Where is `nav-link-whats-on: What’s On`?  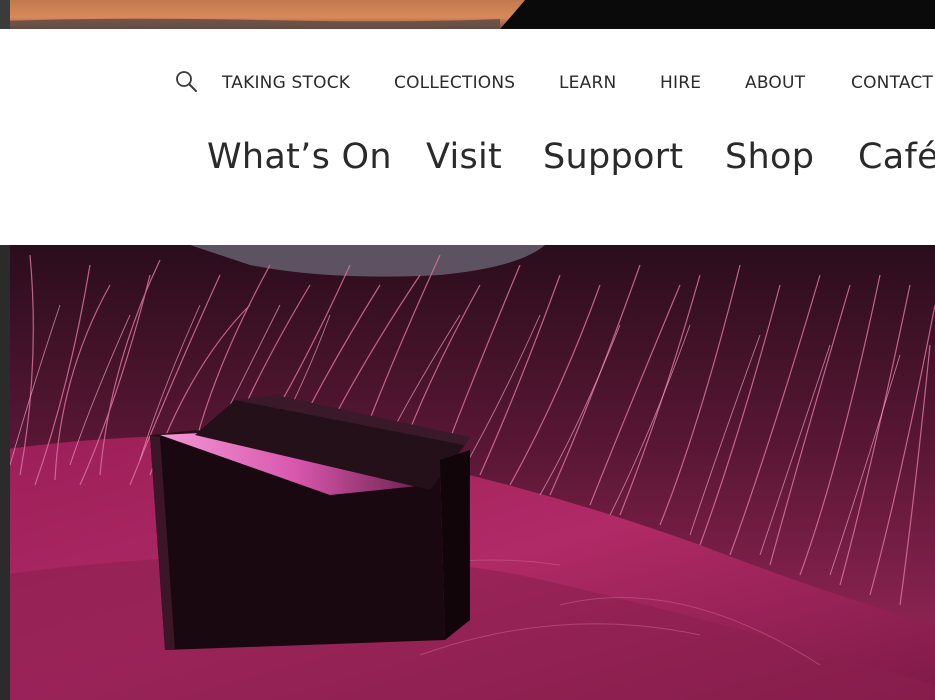
nav-link-whats-on: What’s On is located at coordinates (299, 157).